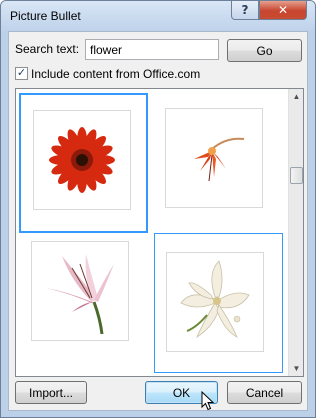 The height and width of the screenshot is (418, 320). I want to click on scroll-down-icon: ▼, so click(296, 368).